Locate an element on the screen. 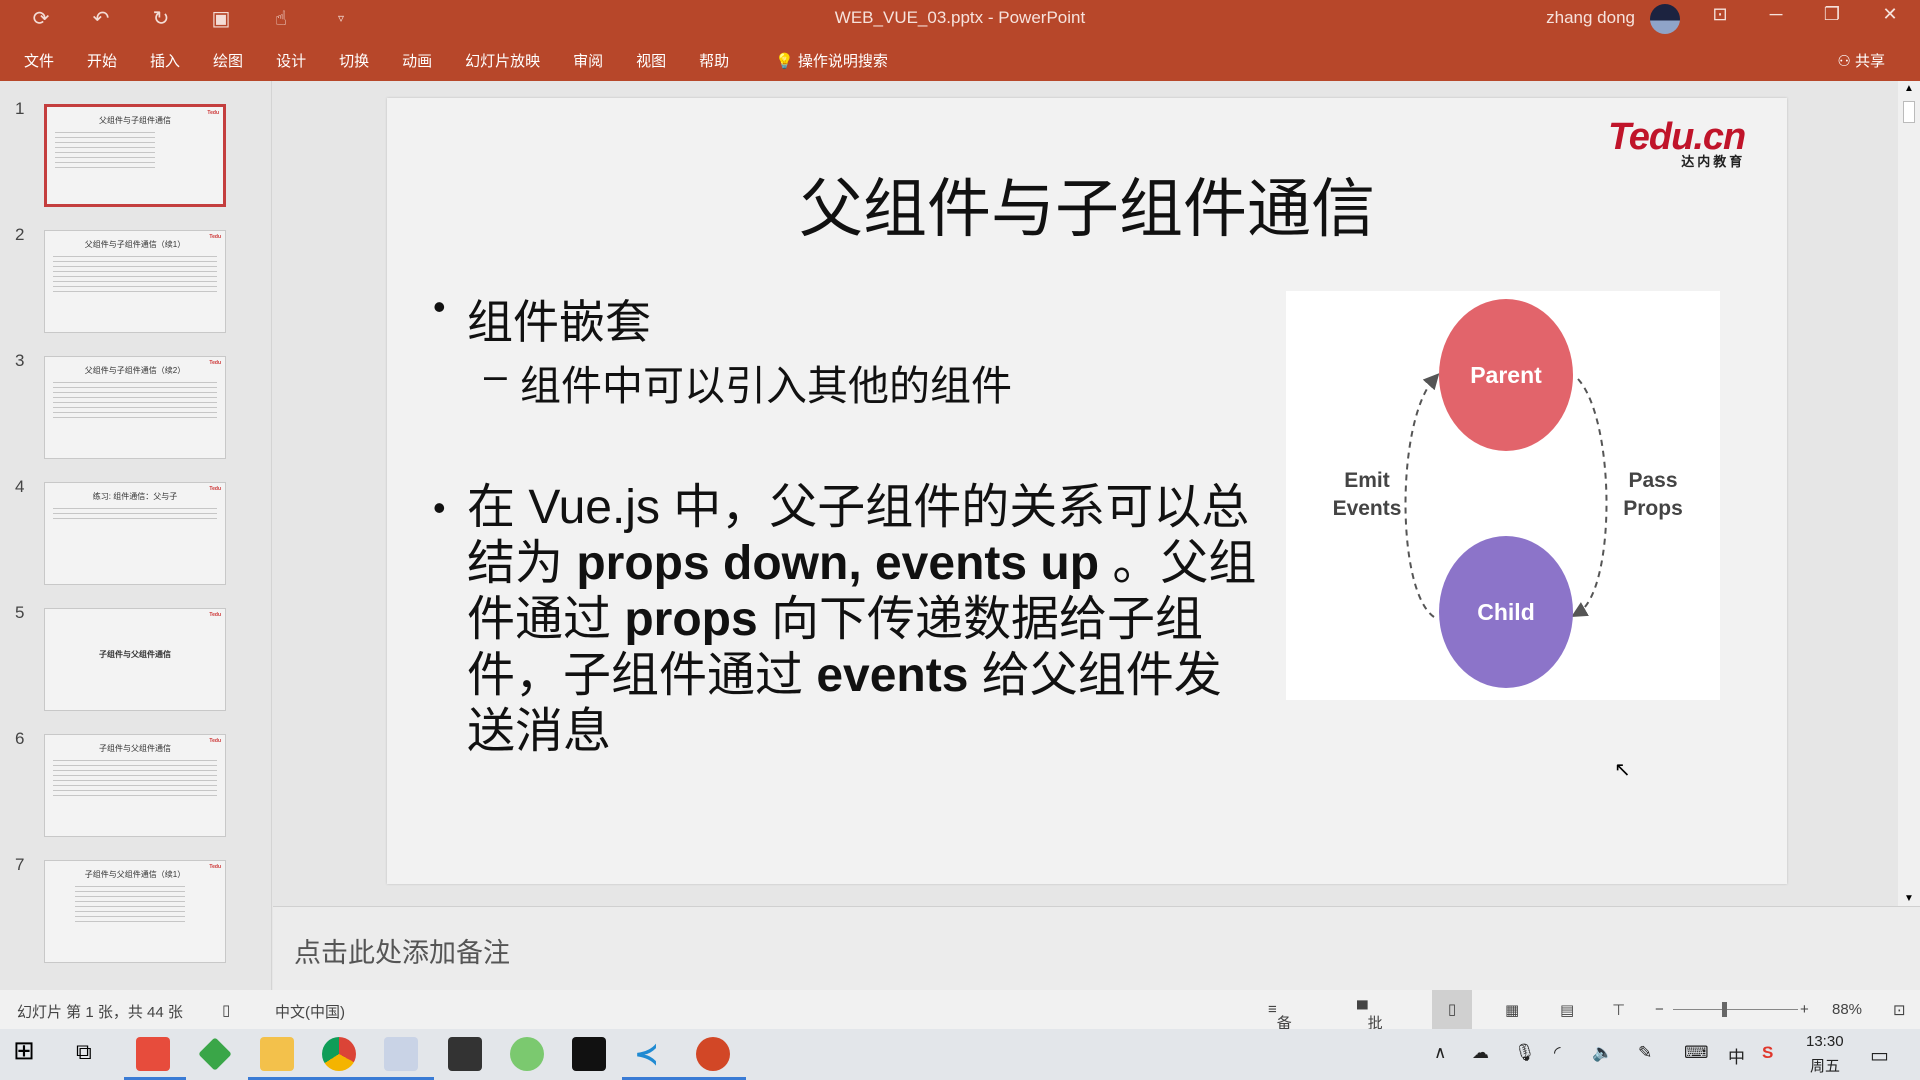 This screenshot has height=1080, width=1920. notes-button: ≡ 备注 is located at coordinates (1280, 1027).